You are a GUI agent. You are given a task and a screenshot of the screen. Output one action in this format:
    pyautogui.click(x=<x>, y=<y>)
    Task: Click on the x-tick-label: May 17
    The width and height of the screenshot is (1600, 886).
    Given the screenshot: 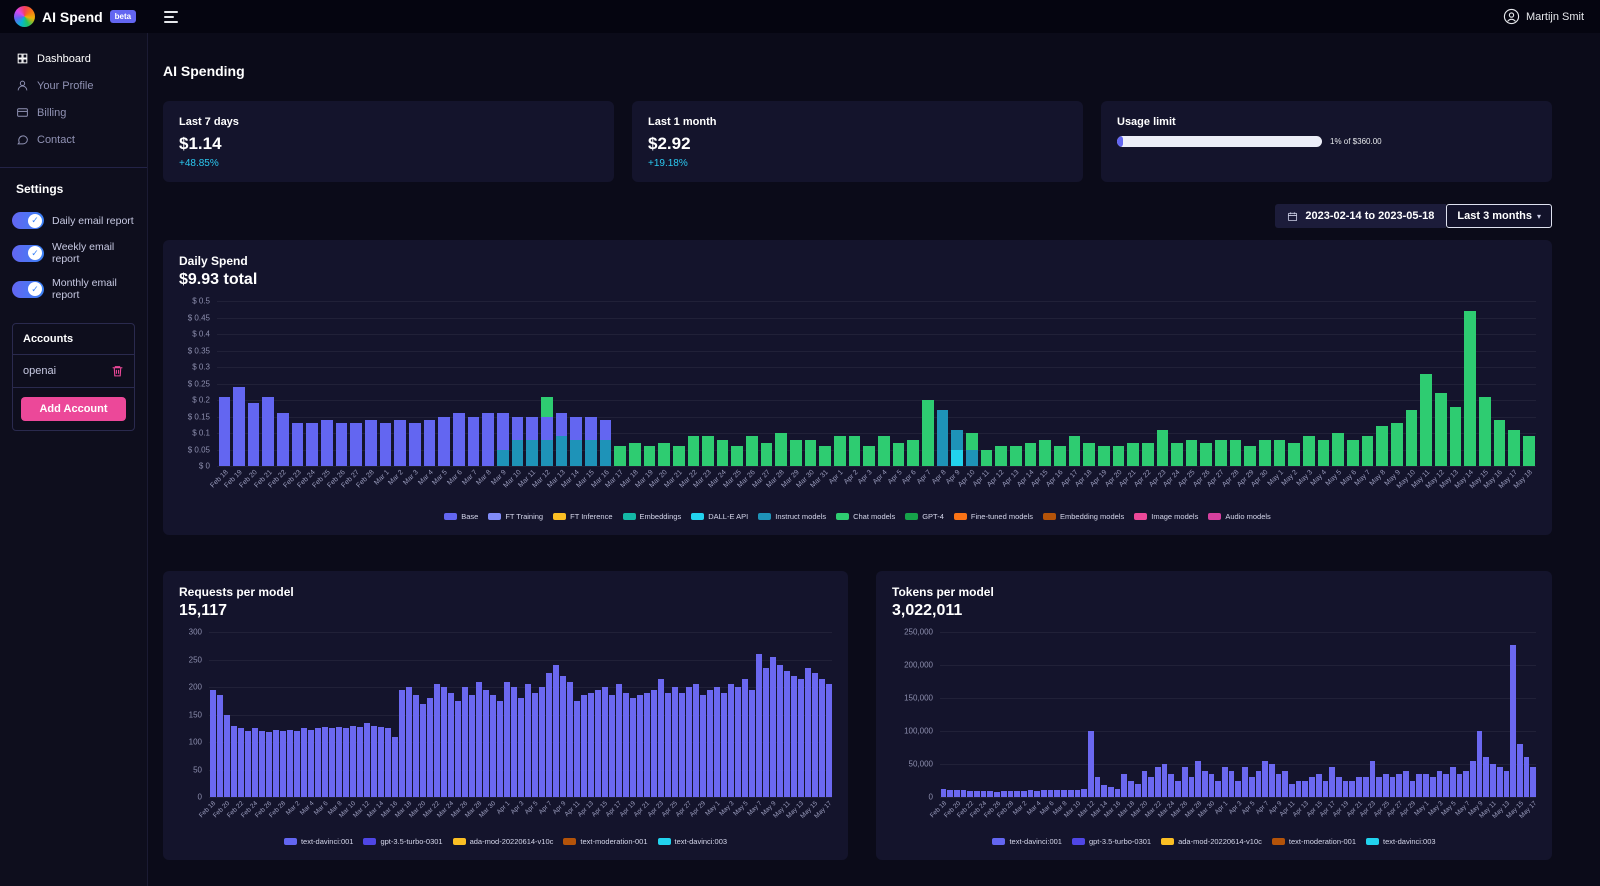 What is the action you would take?
    pyautogui.click(x=823, y=810)
    